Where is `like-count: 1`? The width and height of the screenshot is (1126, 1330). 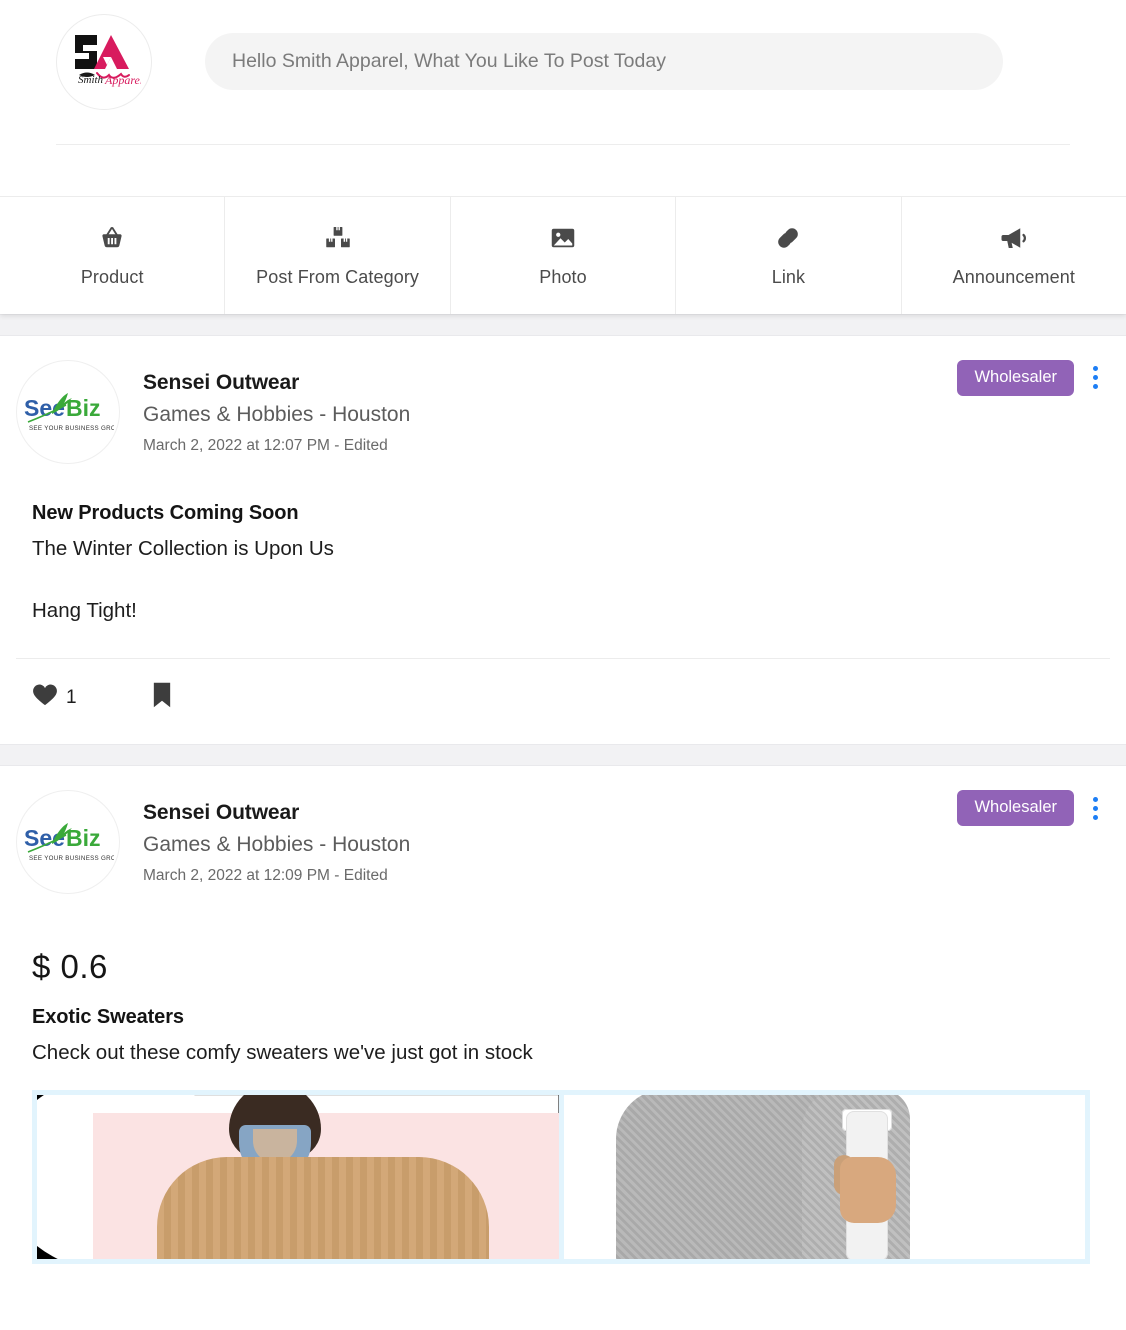 like-count: 1 is located at coordinates (71, 697).